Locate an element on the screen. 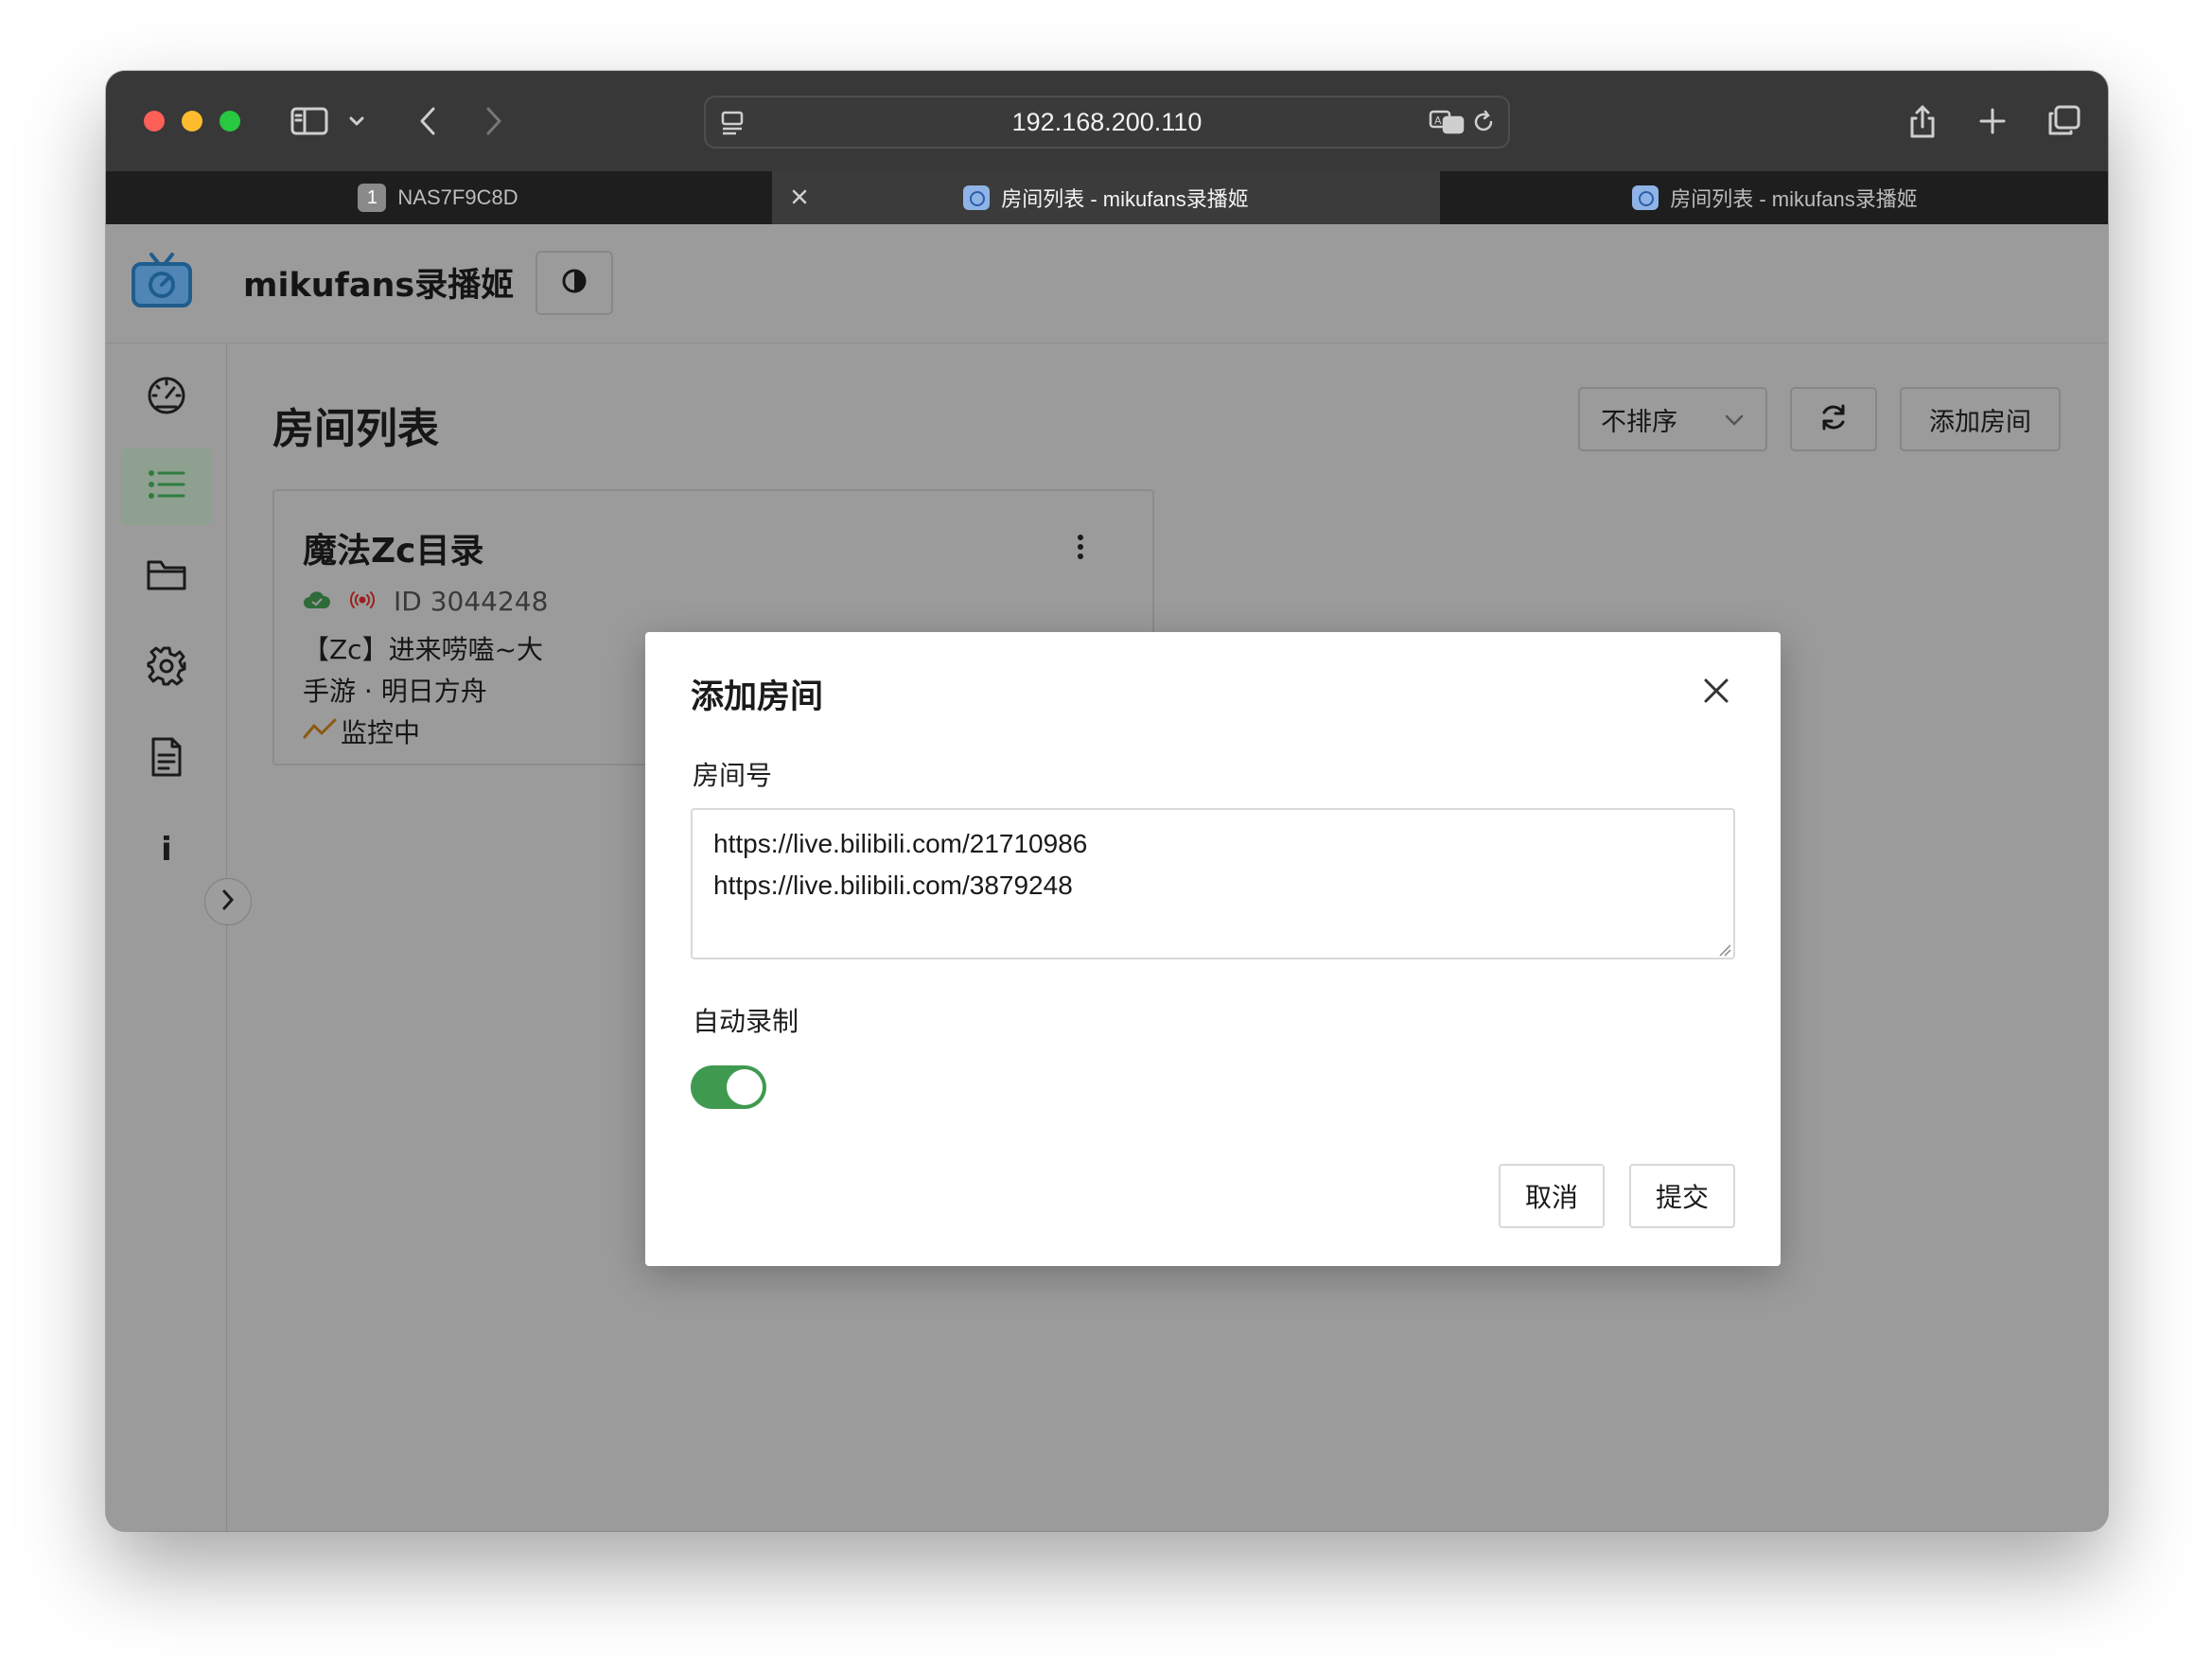 Image resolution: width=2212 pixels, height=1671 pixels. trend-icon is located at coordinates (320, 732).